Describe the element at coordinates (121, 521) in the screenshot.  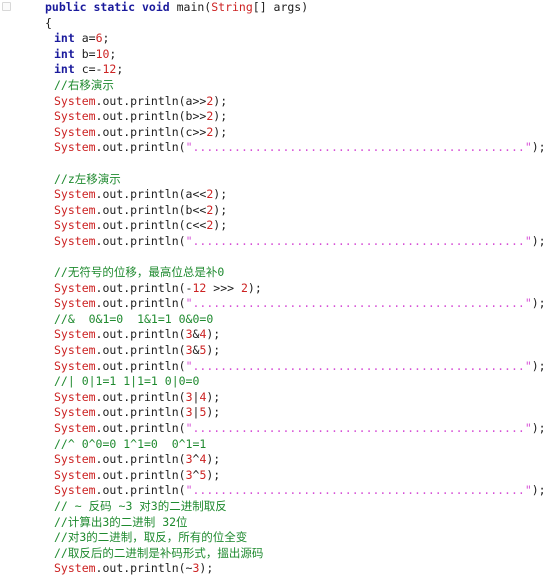
I see `code-token-cmt: //计算出3的二进制 32位` at that location.